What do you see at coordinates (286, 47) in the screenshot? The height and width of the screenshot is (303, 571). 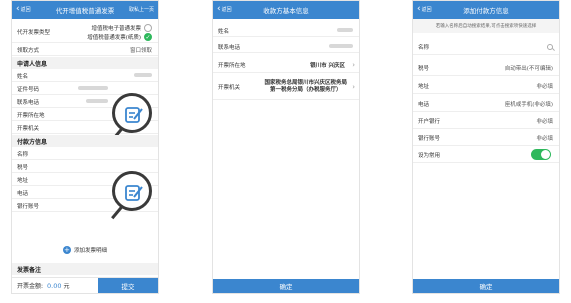 I see `payee-phone-row: 联系电话` at bounding box center [286, 47].